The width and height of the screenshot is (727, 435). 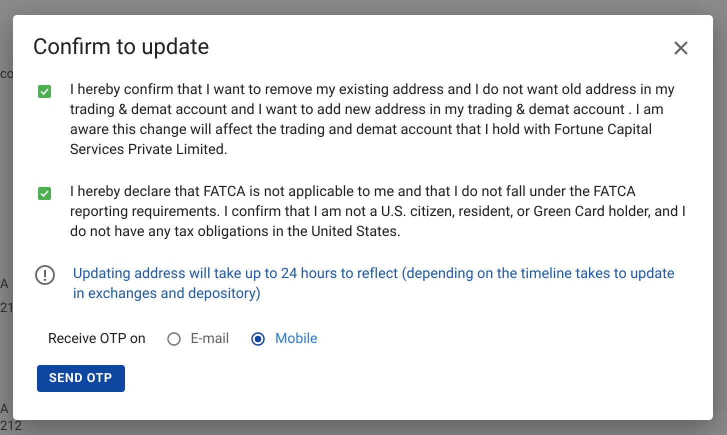 What do you see at coordinates (198, 339) in the screenshot?
I see `radio-option: E-mail` at bounding box center [198, 339].